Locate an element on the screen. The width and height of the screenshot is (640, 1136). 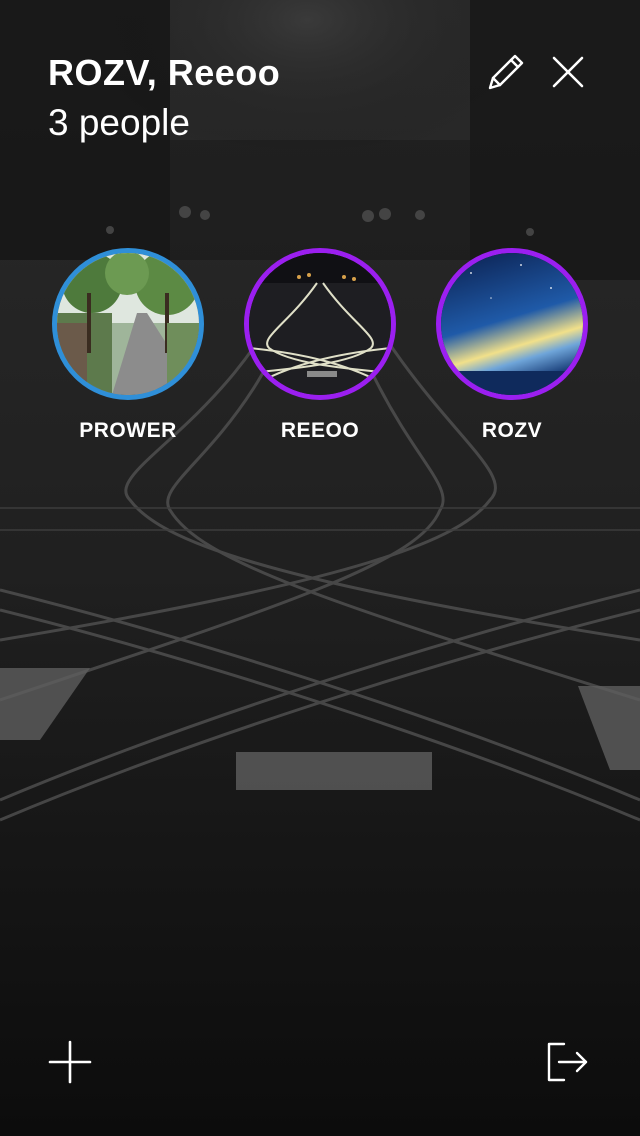
member-rozv: ROZV is located at coordinates (512, 345).